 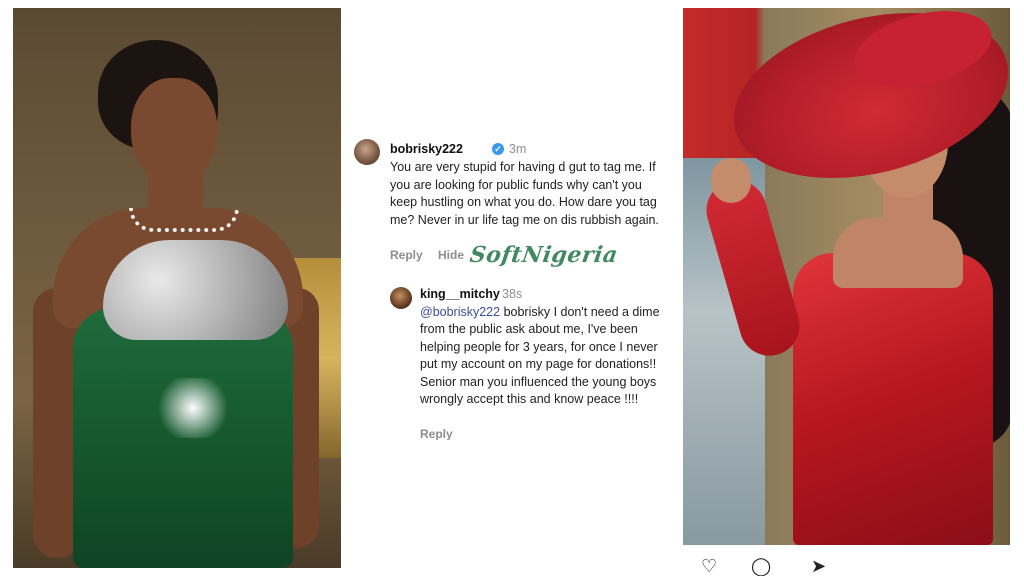 I want to click on beaded-bodice, so click(x=195, y=290).